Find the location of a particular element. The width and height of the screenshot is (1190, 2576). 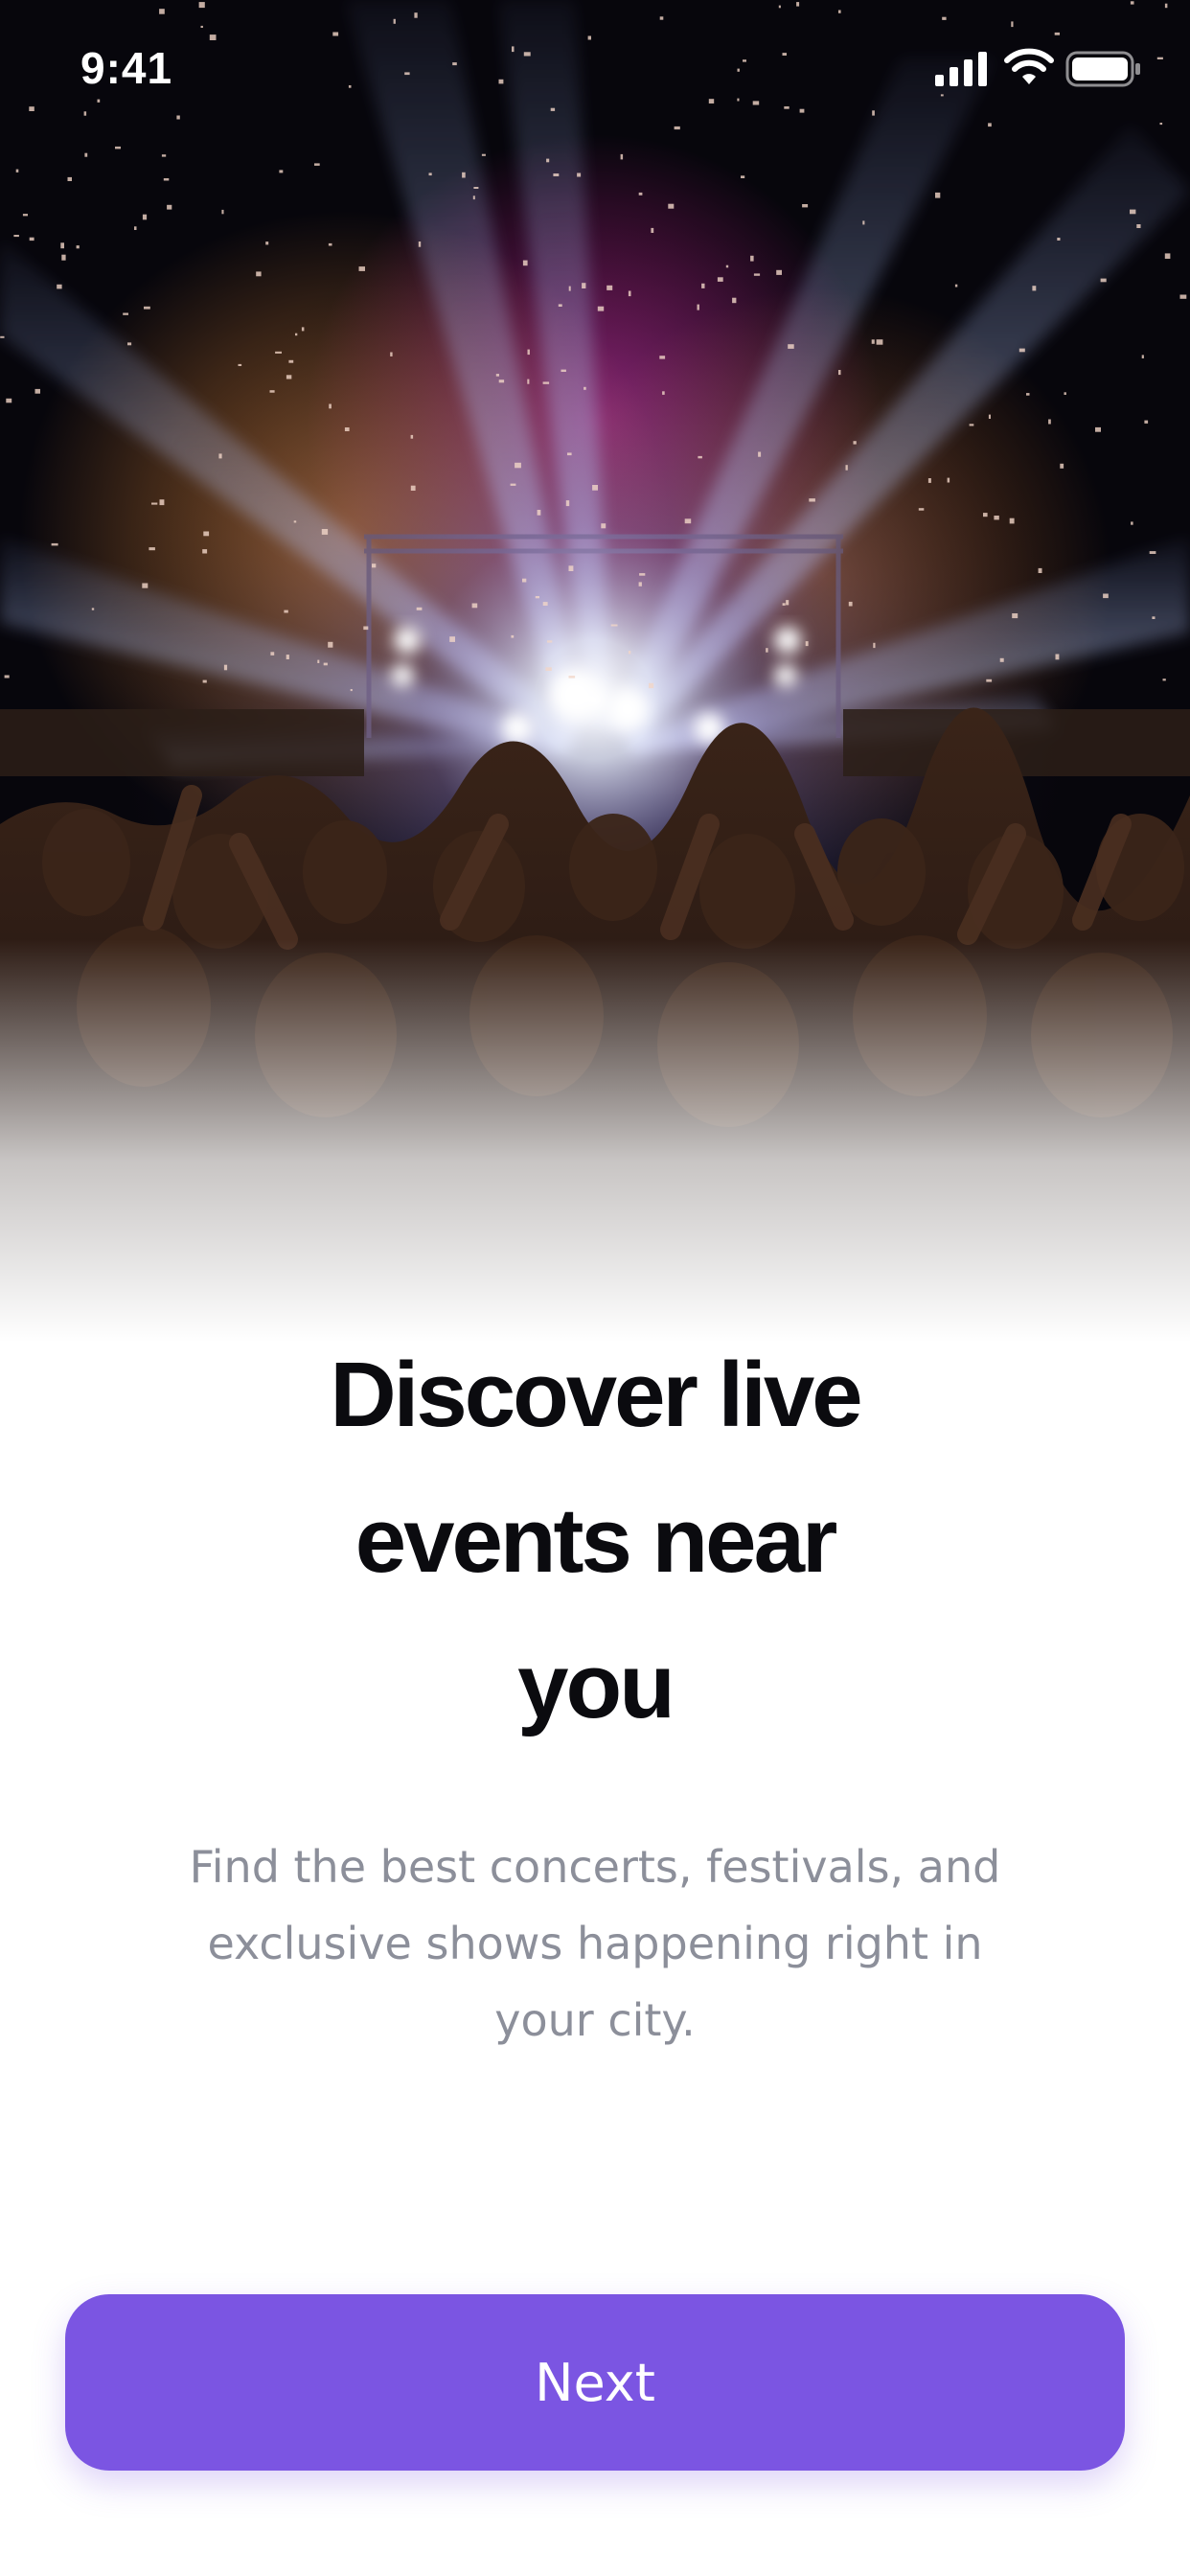

next-button: Next is located at coordinates (595, 2382).